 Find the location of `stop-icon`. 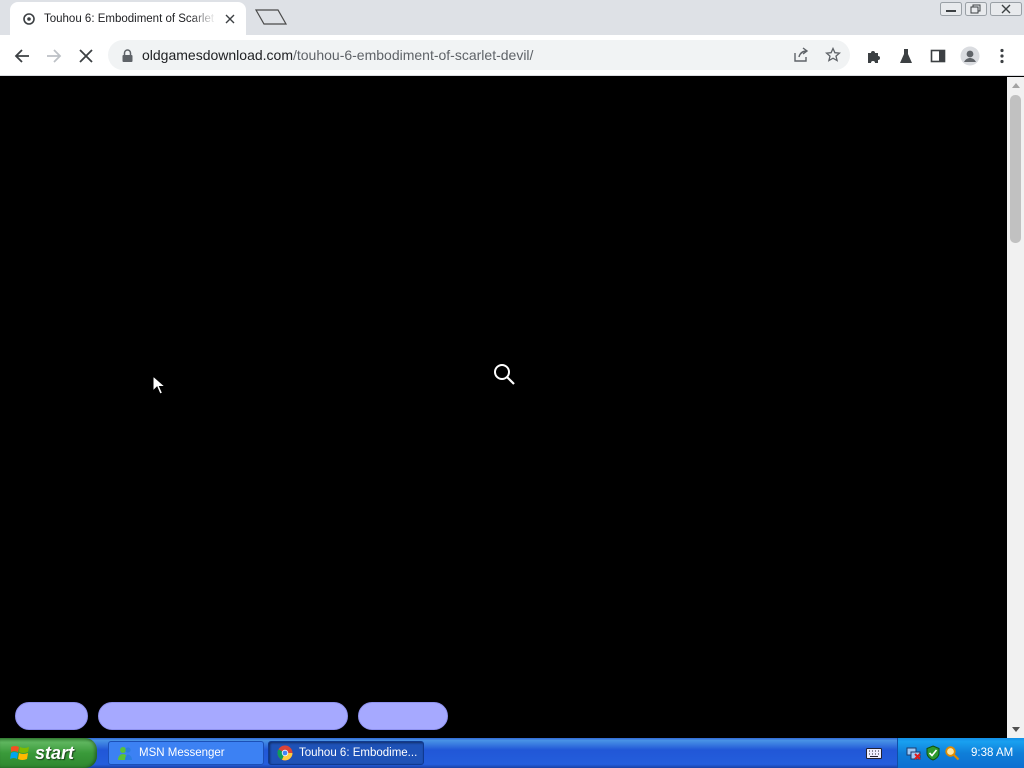

stop-icon is located at coordinates (86, 56).